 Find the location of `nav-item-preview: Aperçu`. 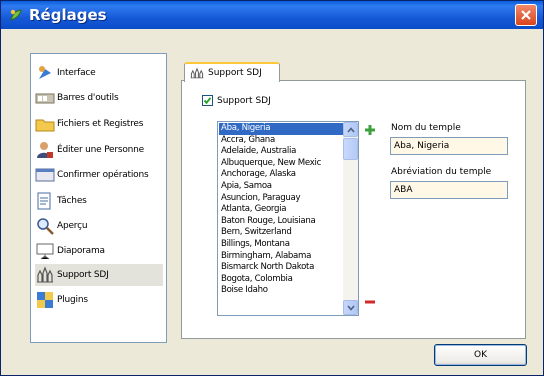

nav-item-preview: Aperçu is located at coordinates (99, 226).